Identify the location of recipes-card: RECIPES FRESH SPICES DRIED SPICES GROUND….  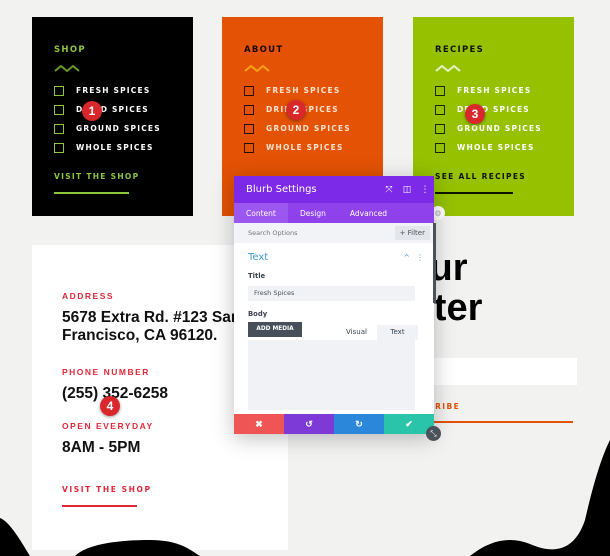
(493, 116).